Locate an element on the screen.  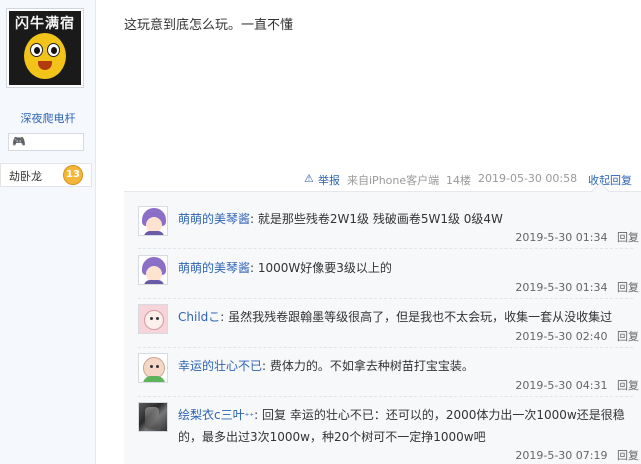
photo-avatar is located at coordinates (153, 417).